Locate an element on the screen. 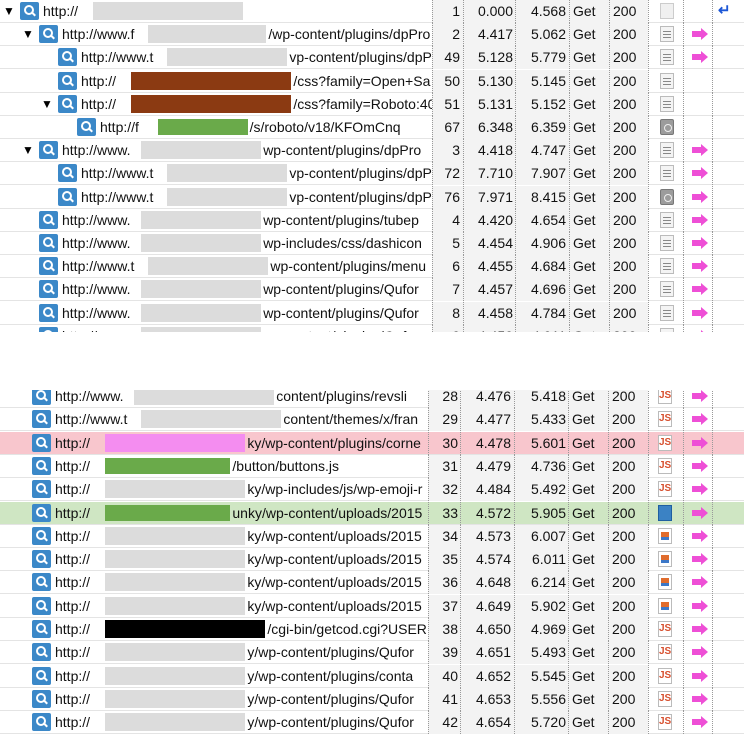 This screenshot has width=744, height=739. url-cell: http:// /cgi-bin/getcod.cgi?USER is located at coordinates (214, 629).